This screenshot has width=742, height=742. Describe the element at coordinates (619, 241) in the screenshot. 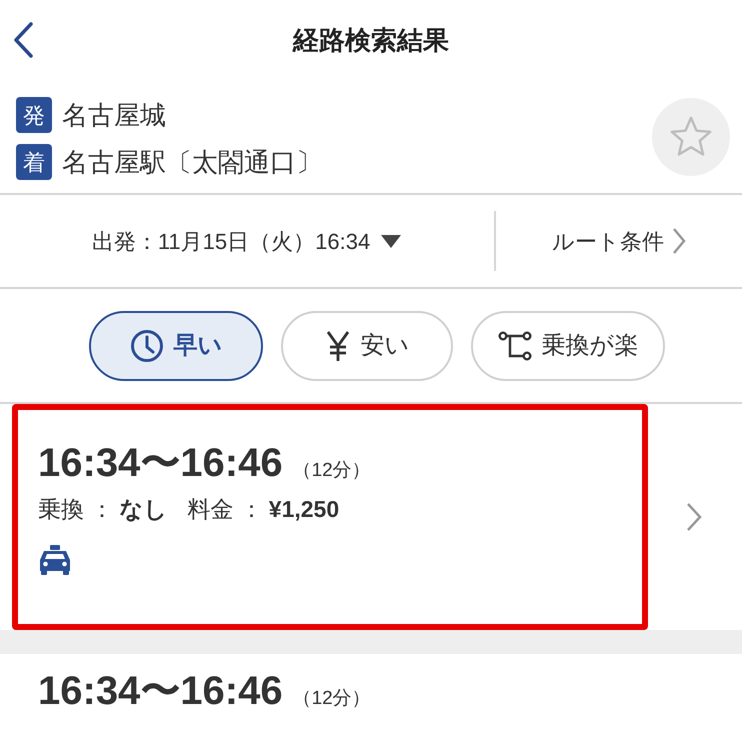

I see `route-conditions-link: ルート条件` at that location.